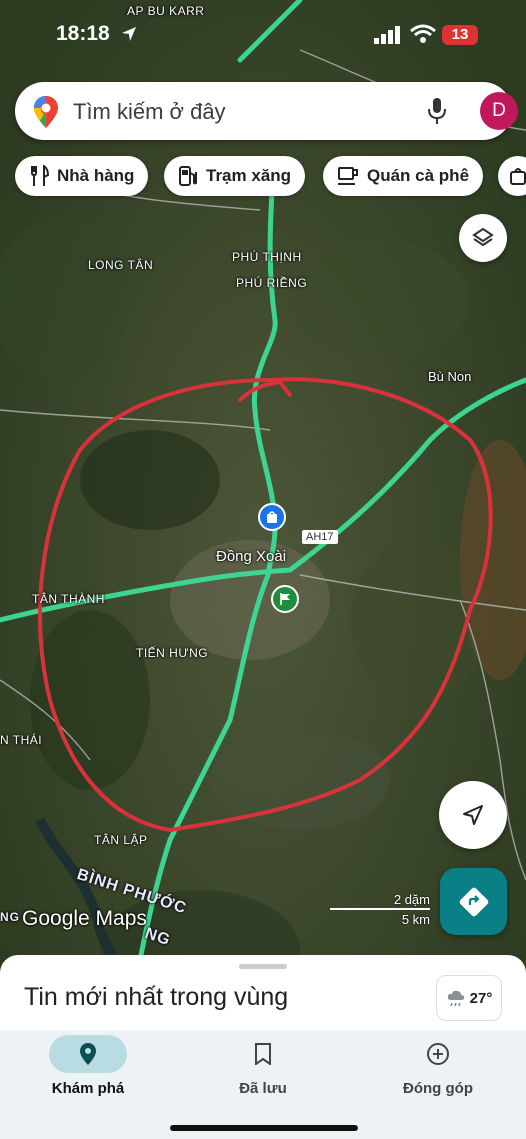  What do you see at coordinates (272, 283) in the screenshot?
I see `map-label: PHÚ RIỀNG` at bounding box center [272, 283].